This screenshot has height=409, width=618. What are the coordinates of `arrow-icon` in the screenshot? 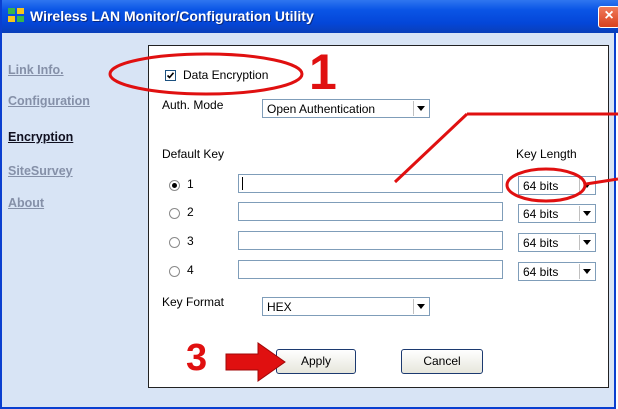 It's located at (255, 362).